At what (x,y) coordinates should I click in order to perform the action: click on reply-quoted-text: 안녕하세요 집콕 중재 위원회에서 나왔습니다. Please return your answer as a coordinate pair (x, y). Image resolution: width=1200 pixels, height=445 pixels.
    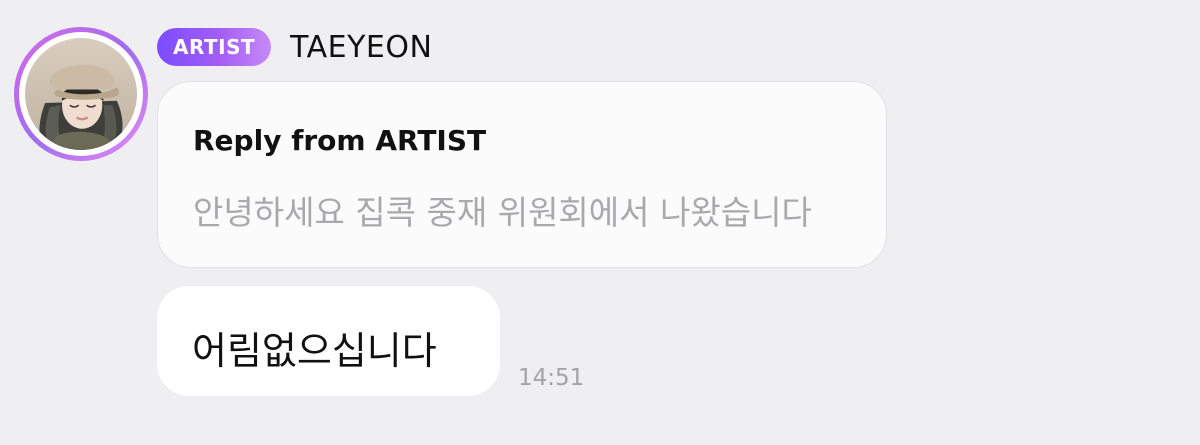
    Looking at the image, I should click on (502, 212).